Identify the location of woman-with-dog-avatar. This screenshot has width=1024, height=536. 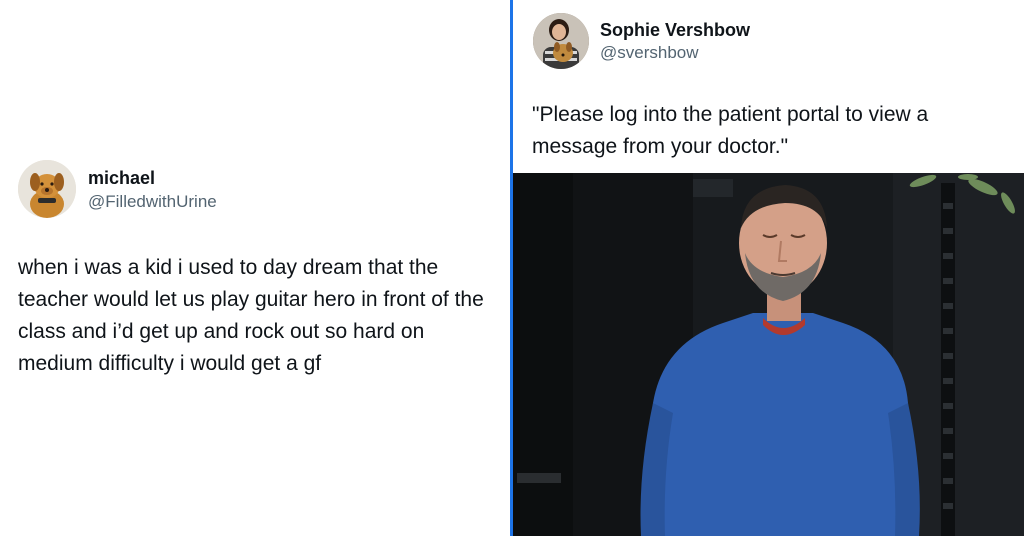
(561, 41).